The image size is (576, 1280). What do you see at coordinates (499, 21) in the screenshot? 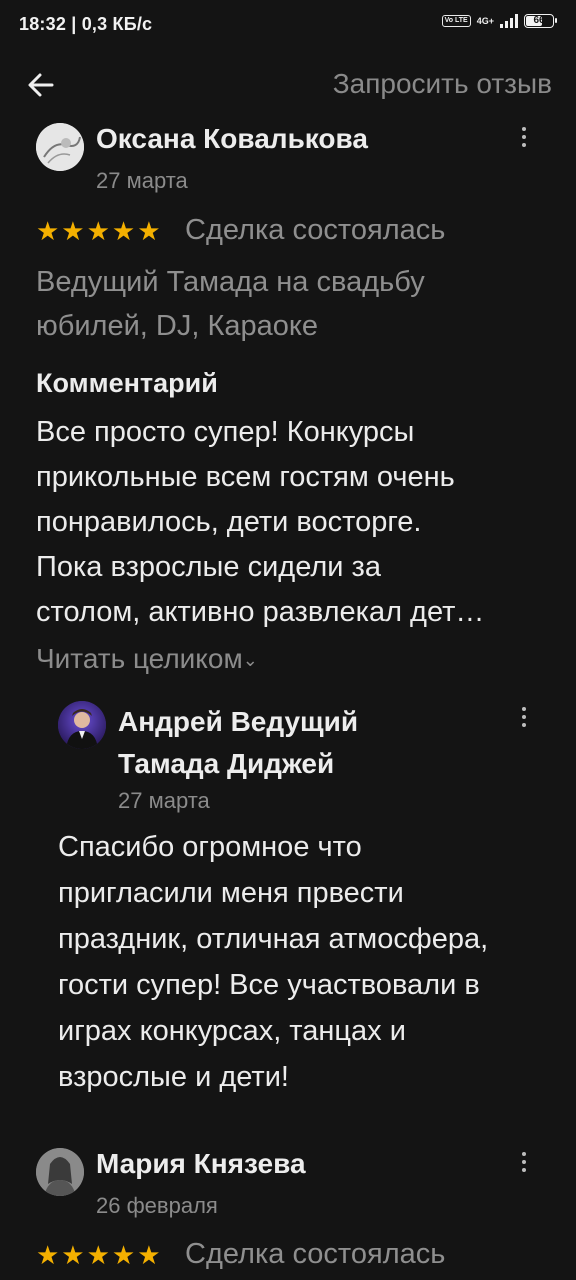
I see `status-icons: Vo LTE 4G+ 66` at bounding box center [499, 21].